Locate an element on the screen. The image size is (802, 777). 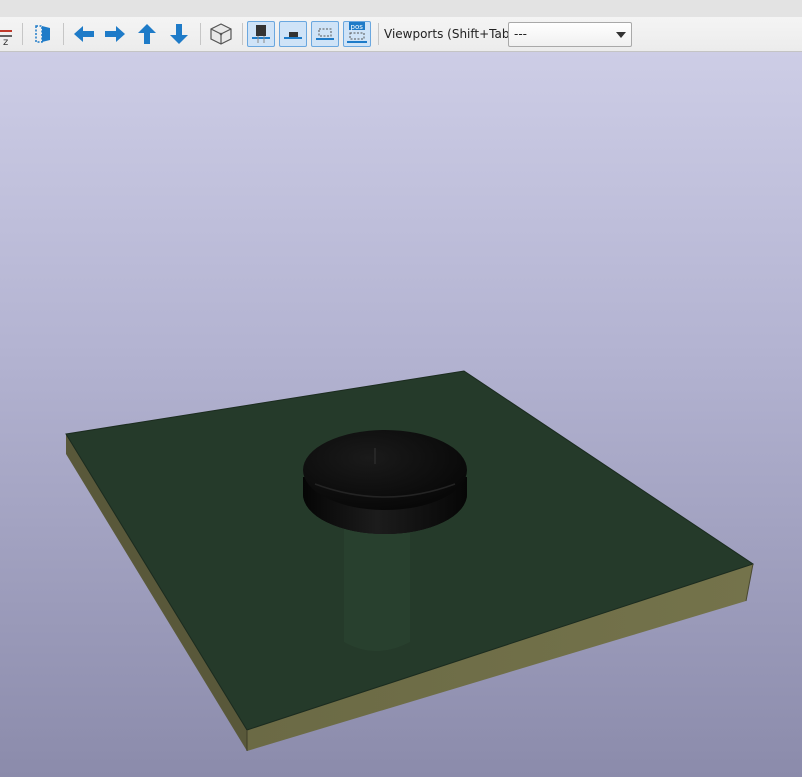
flip-icon: z is located at coordinates (7, 34).